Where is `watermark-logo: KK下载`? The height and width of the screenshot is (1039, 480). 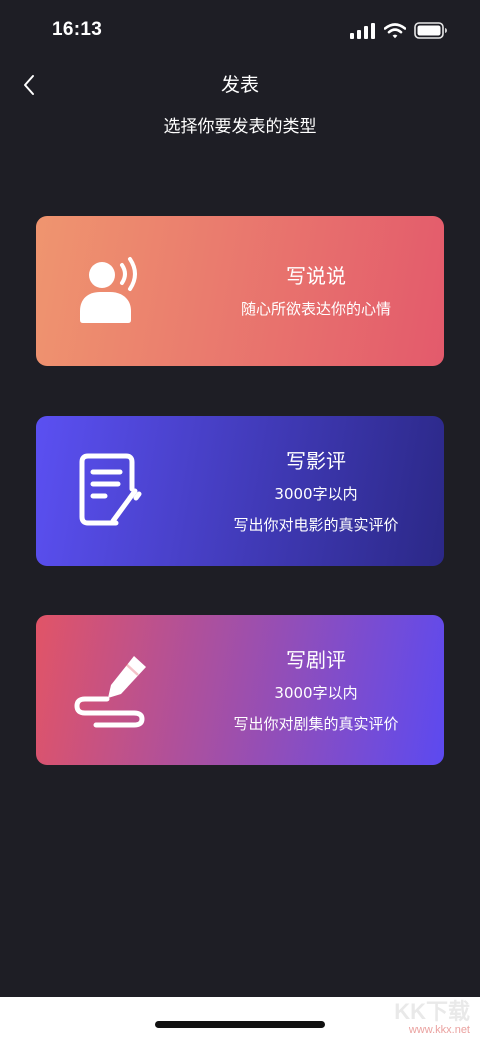 watermark-logo: KK下载 is located at coordinates (432, 1011).